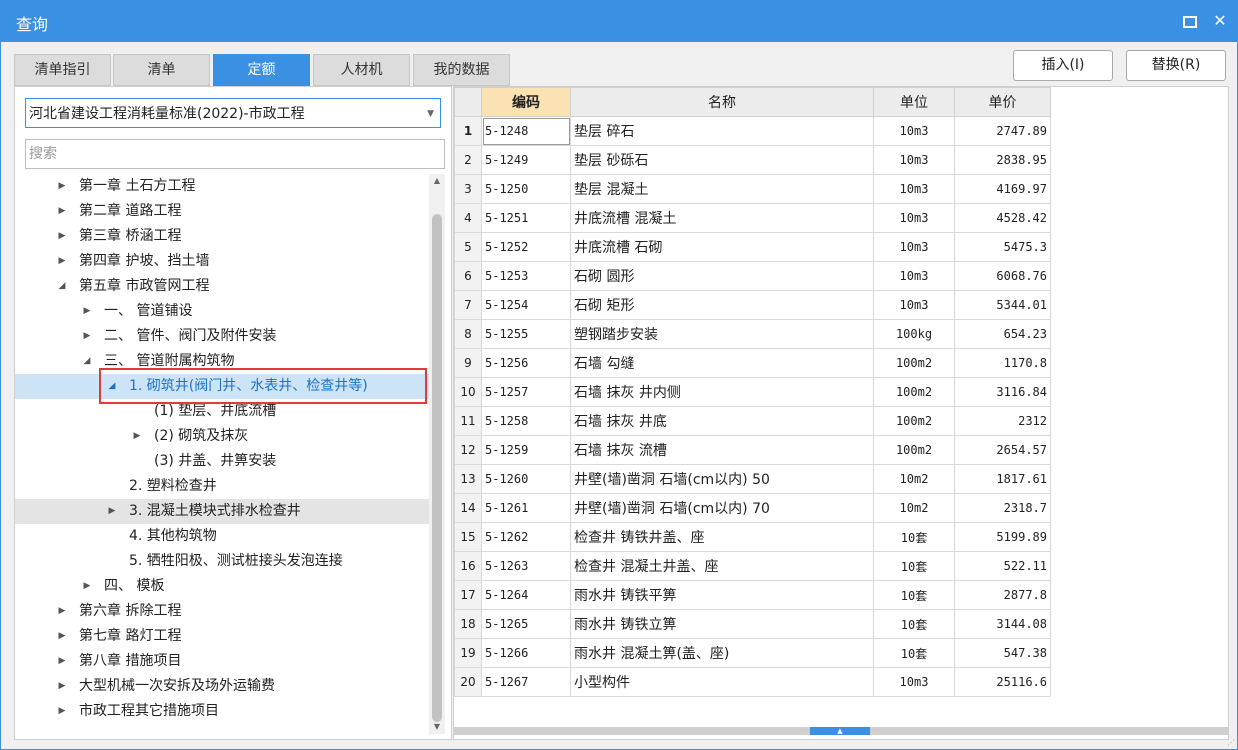 The width and height of the screenshot is (1238, 750). I want to click on tree-node: ◢ 第五章 市政管网工程, so click(222, 286).